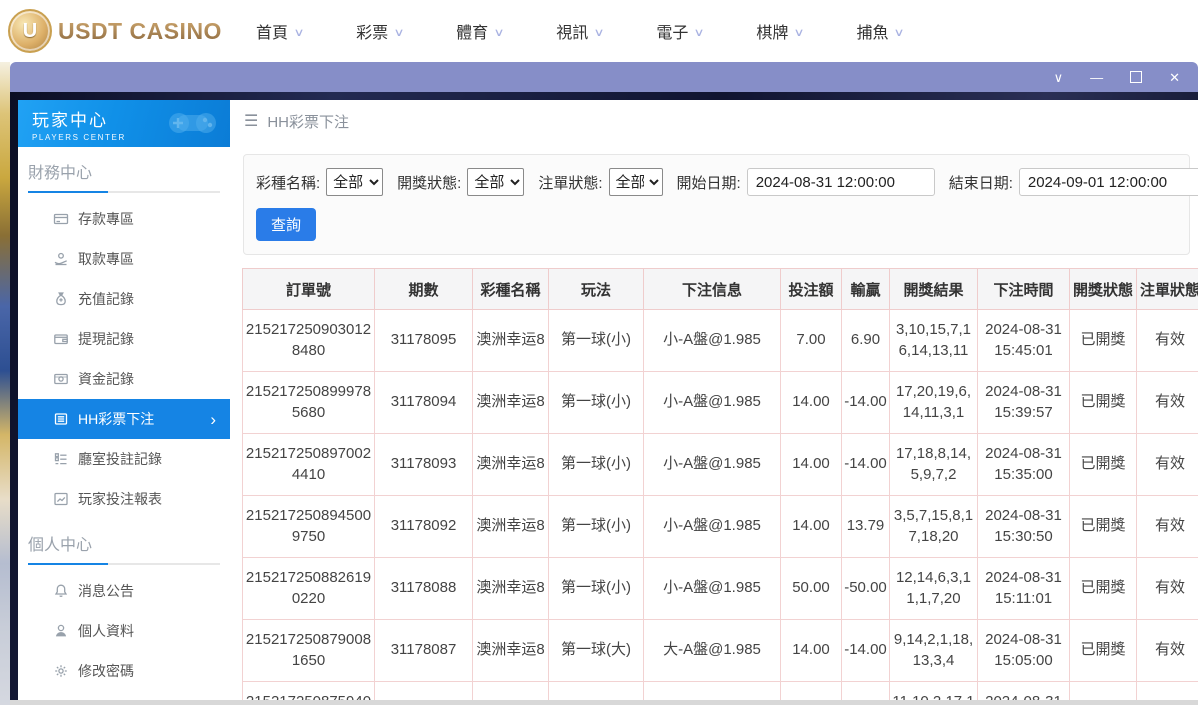  What do you see at coordinates (60, 173) in the screenshot?
I see `sidebar-section-label: 財務中心` at bounding box center [60, 173].